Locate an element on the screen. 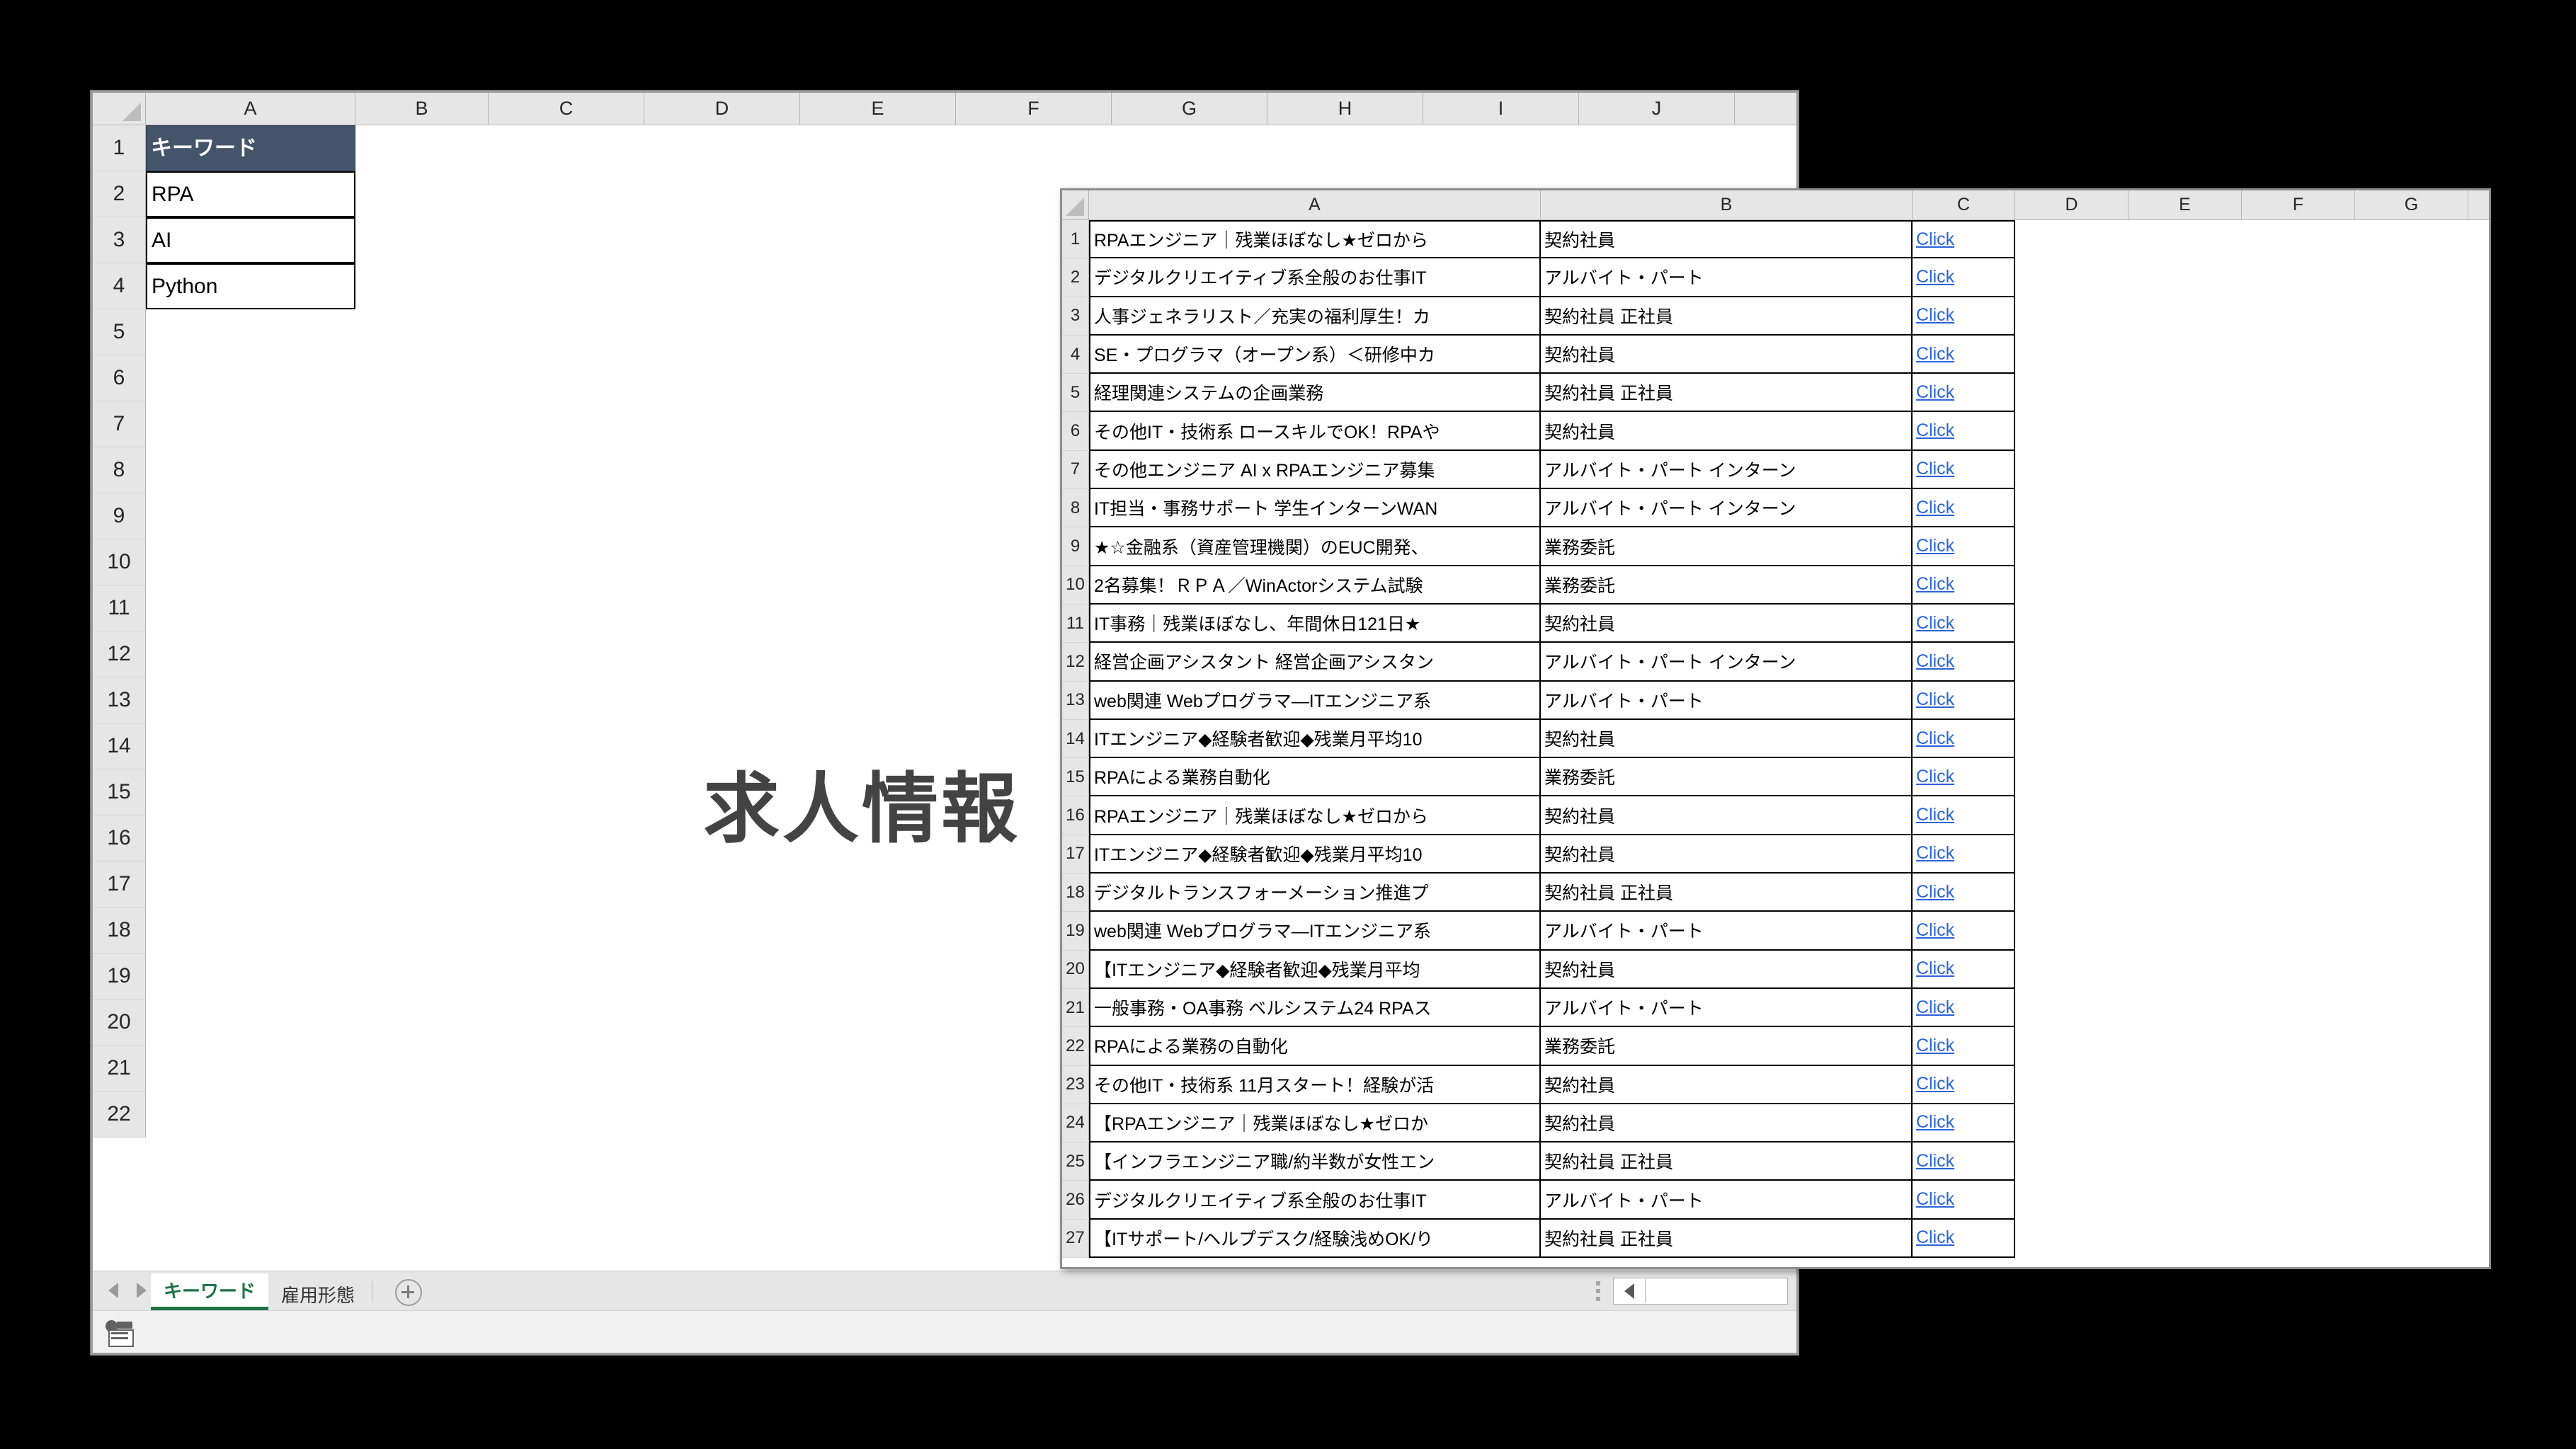 The image size is (2576, 1449). back-col-header-H: H is located at coordinates (1345, 109).